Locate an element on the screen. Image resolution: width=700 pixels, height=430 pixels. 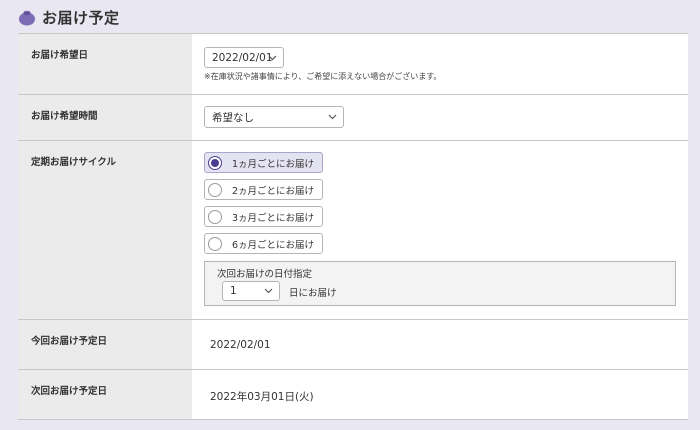
delivery-cycle-label: 定期お届けサイクル is located at coordinates (105, 230).